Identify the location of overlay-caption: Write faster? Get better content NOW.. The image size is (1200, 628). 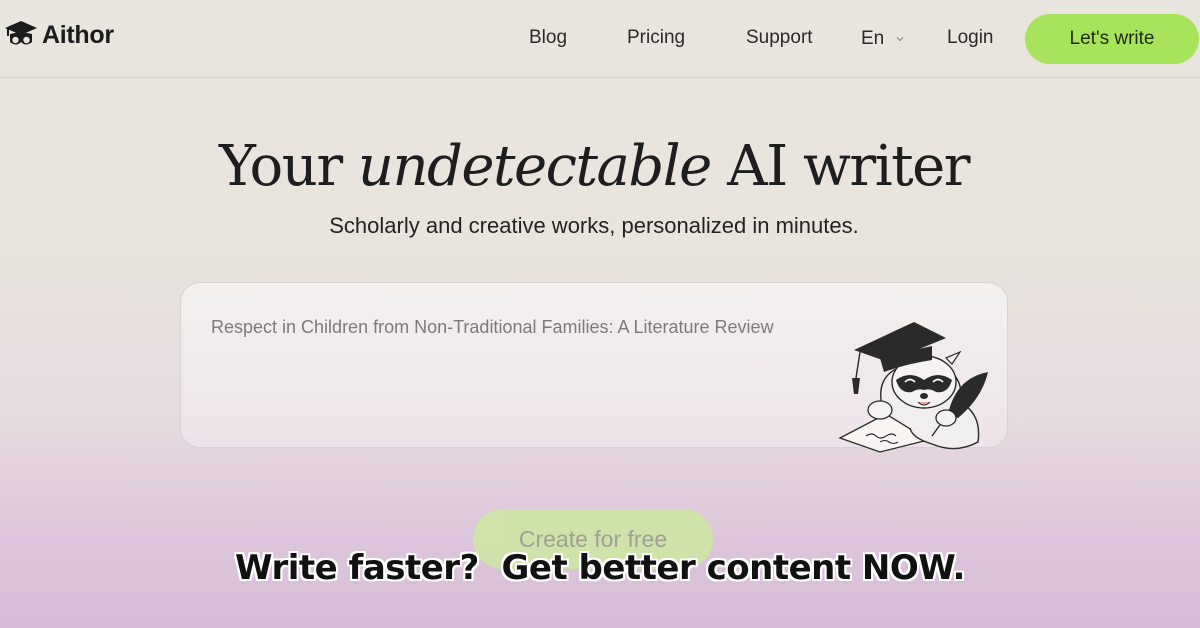
(600, 568).